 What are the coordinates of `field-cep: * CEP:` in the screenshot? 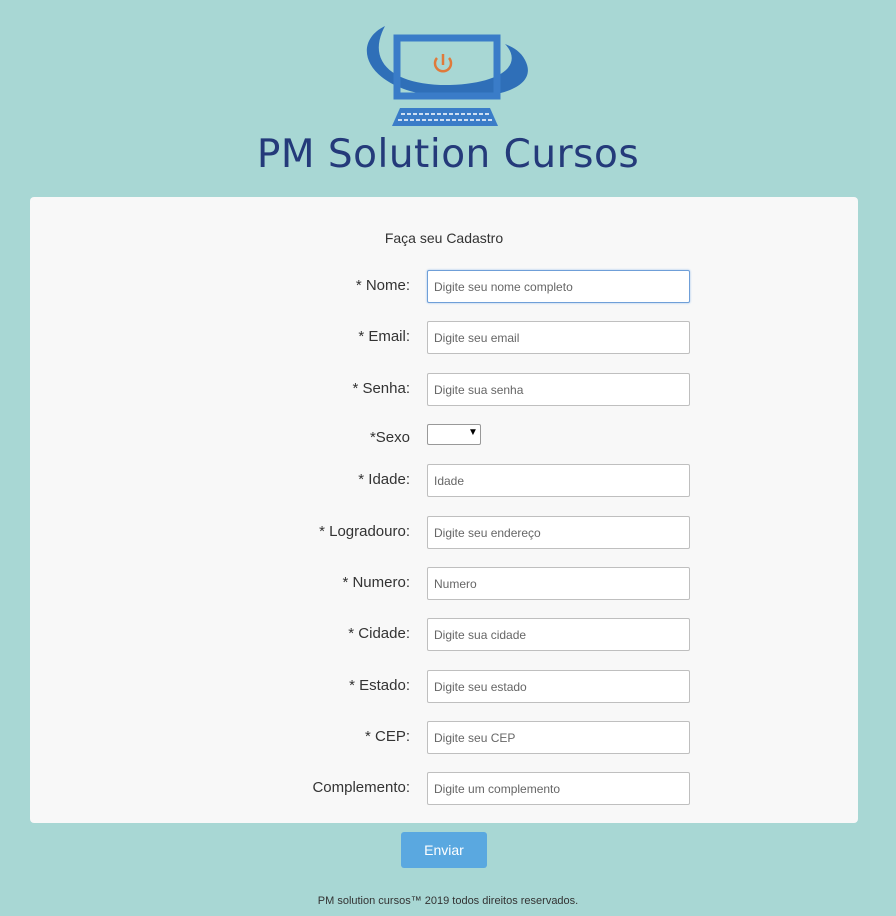 It's located at (444, 738).